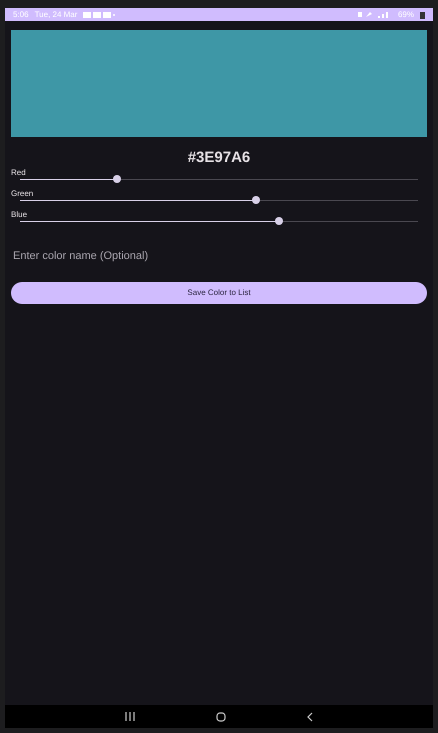 The image size is (438, 733). What do you see at coordinates (19, 215) in the screenshot?
I see `slider-label: Blue` at bounding box center [19, 215].